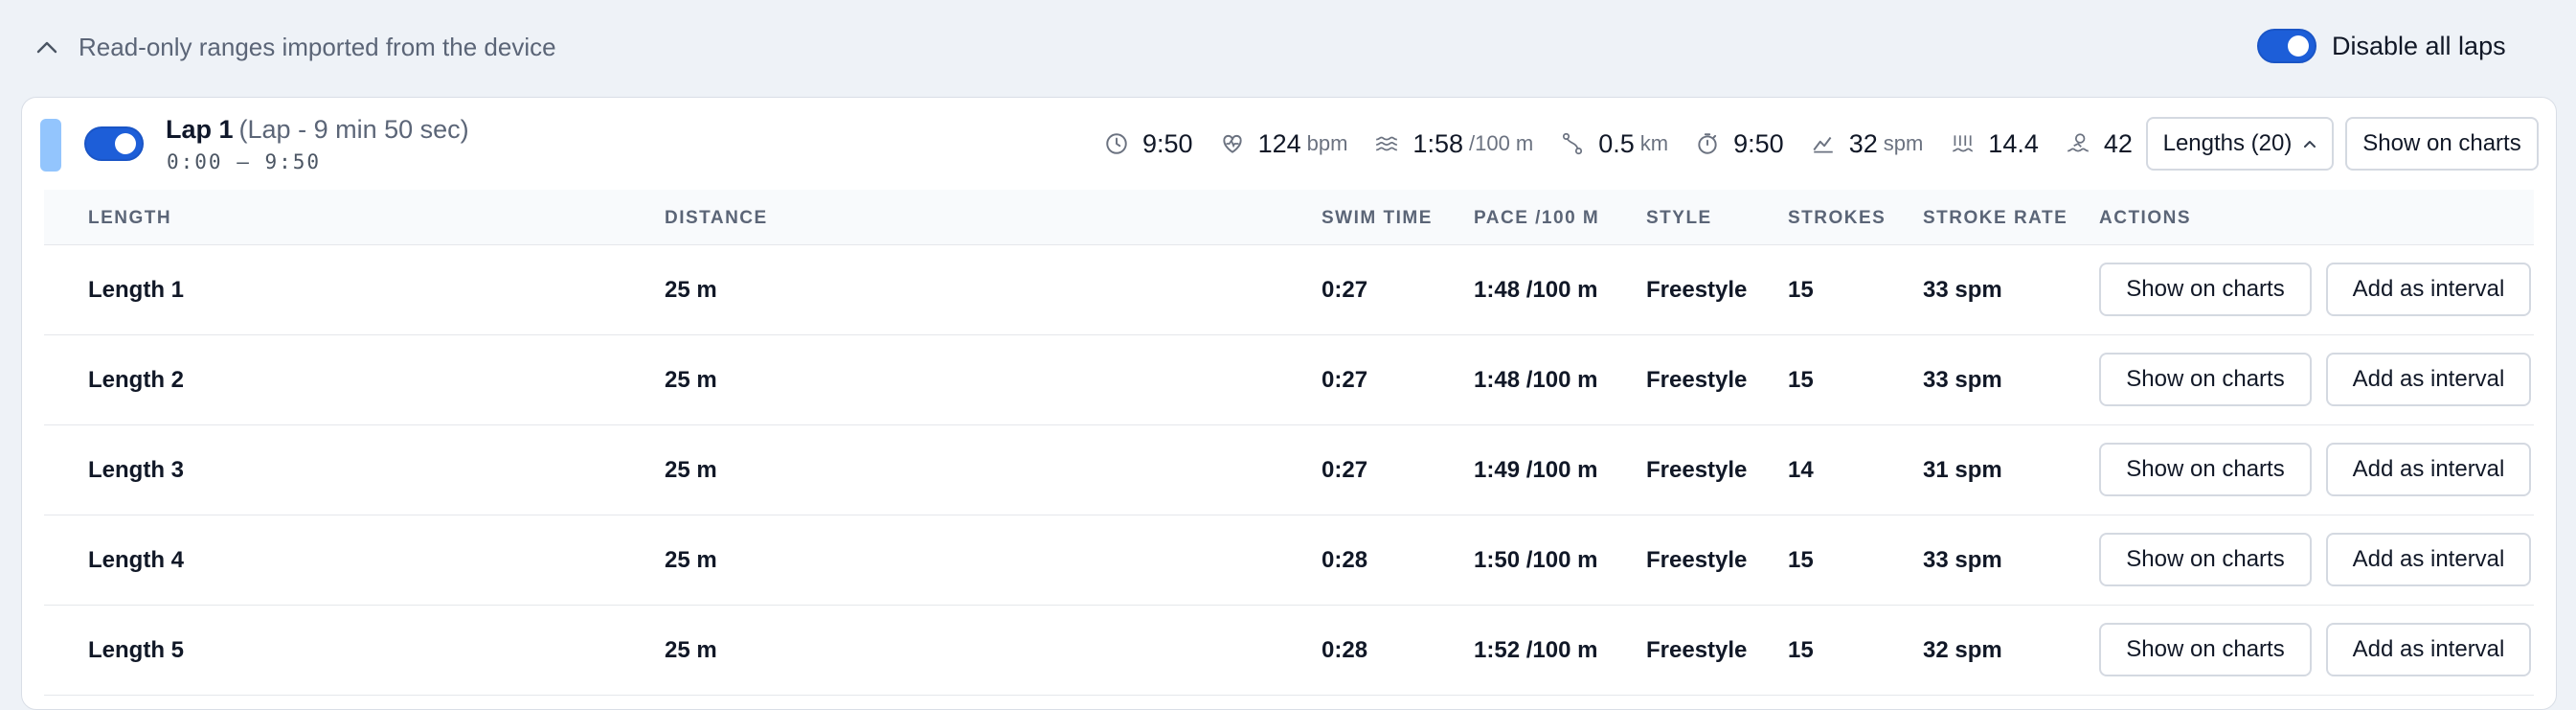  What do you see at coordinates (2145, 218) in the screenshot?
I see `col-actions: ACTIONS` at bounding box center [2145, 218].